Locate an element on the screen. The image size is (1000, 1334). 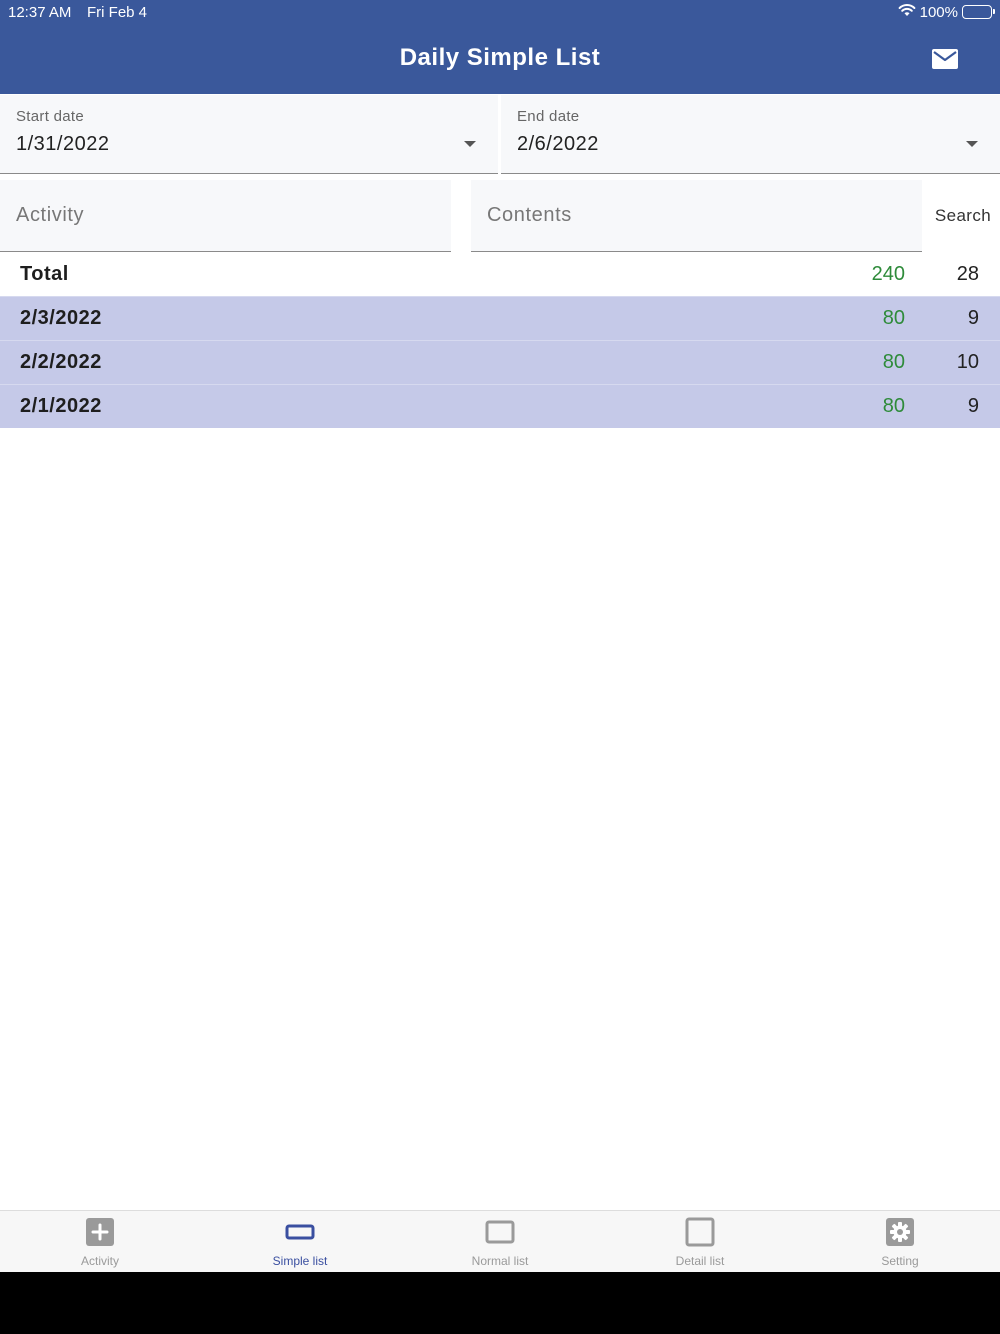
activity-field-container is located at coordinates (225, 216).